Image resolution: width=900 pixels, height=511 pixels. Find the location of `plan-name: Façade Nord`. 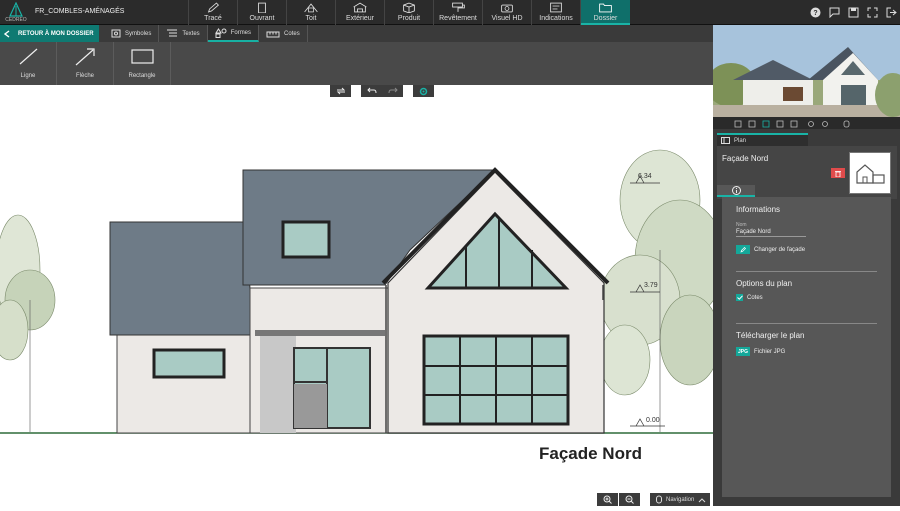

plan-name: Façade Nord is located at coordinates (745, 158).